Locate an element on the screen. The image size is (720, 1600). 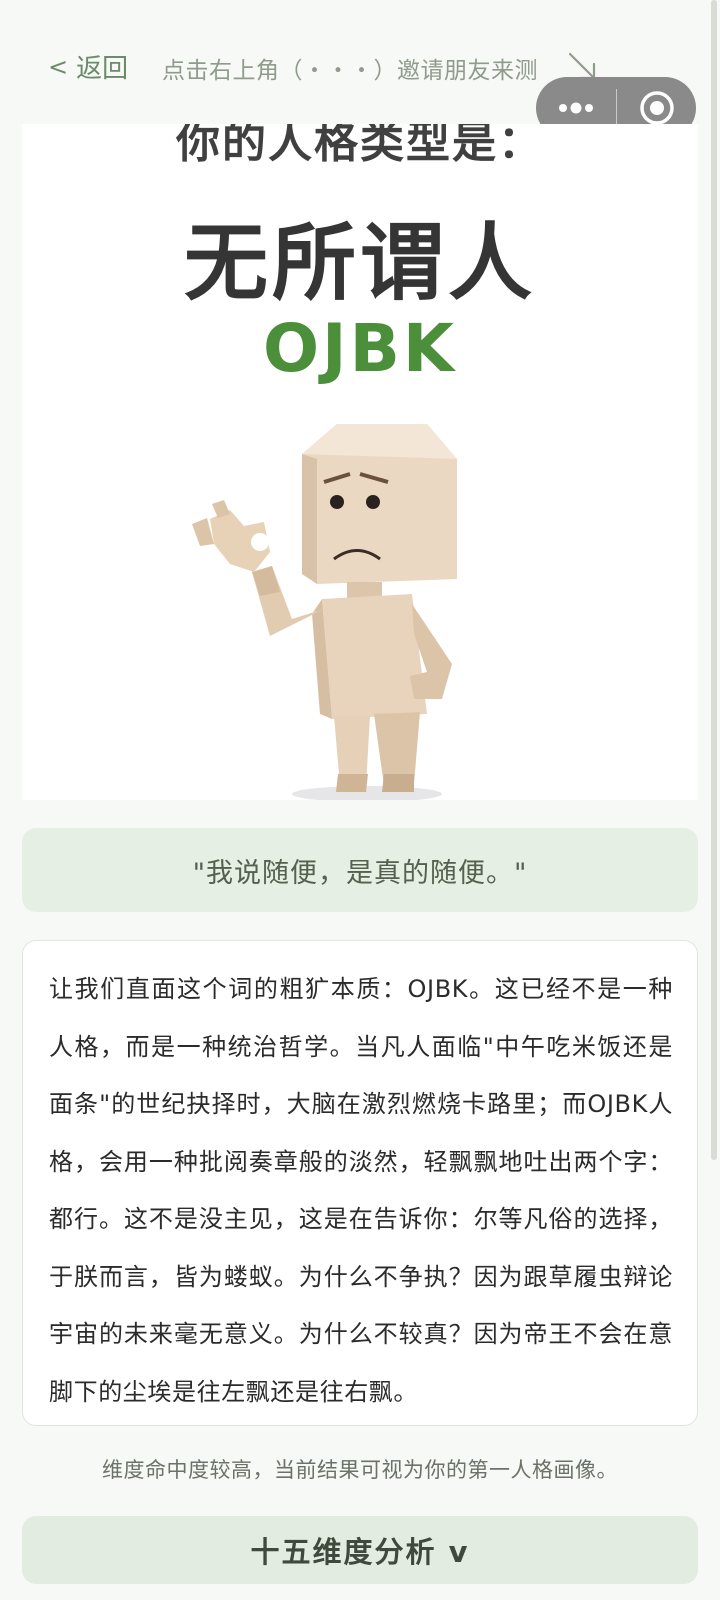
scrollbar is located at coordinates (714, 580).